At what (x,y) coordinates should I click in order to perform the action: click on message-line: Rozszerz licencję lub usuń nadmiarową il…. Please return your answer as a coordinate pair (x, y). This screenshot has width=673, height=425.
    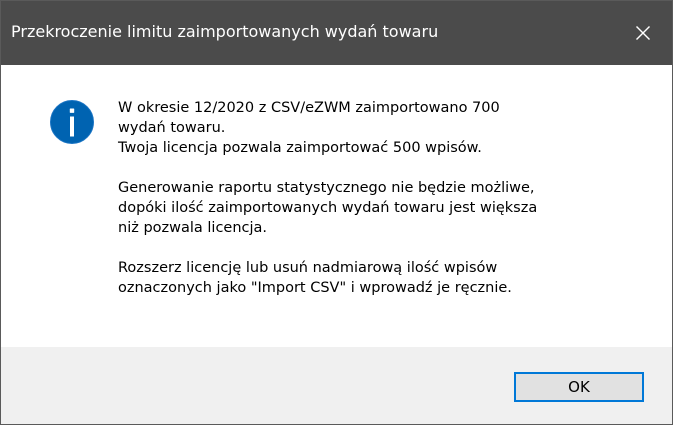
    Looking at the image, I should click on (308, 268).